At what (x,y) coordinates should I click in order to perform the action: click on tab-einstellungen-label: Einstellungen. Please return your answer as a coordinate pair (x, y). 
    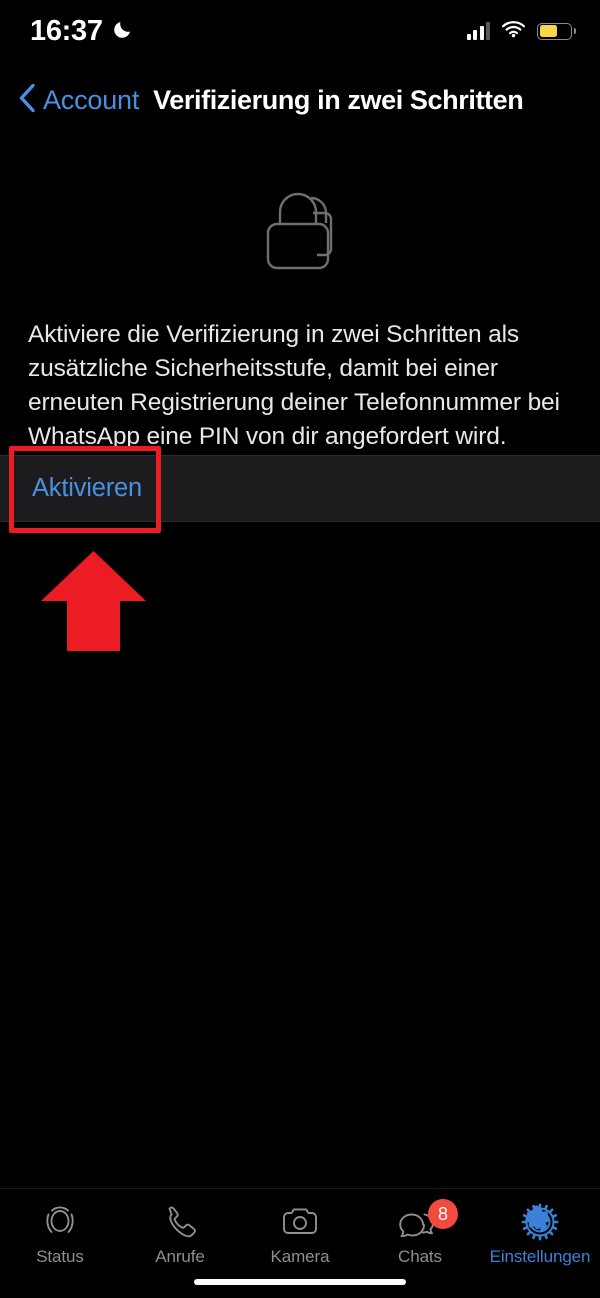
    Looking at the image, I should click on (540, 1256).